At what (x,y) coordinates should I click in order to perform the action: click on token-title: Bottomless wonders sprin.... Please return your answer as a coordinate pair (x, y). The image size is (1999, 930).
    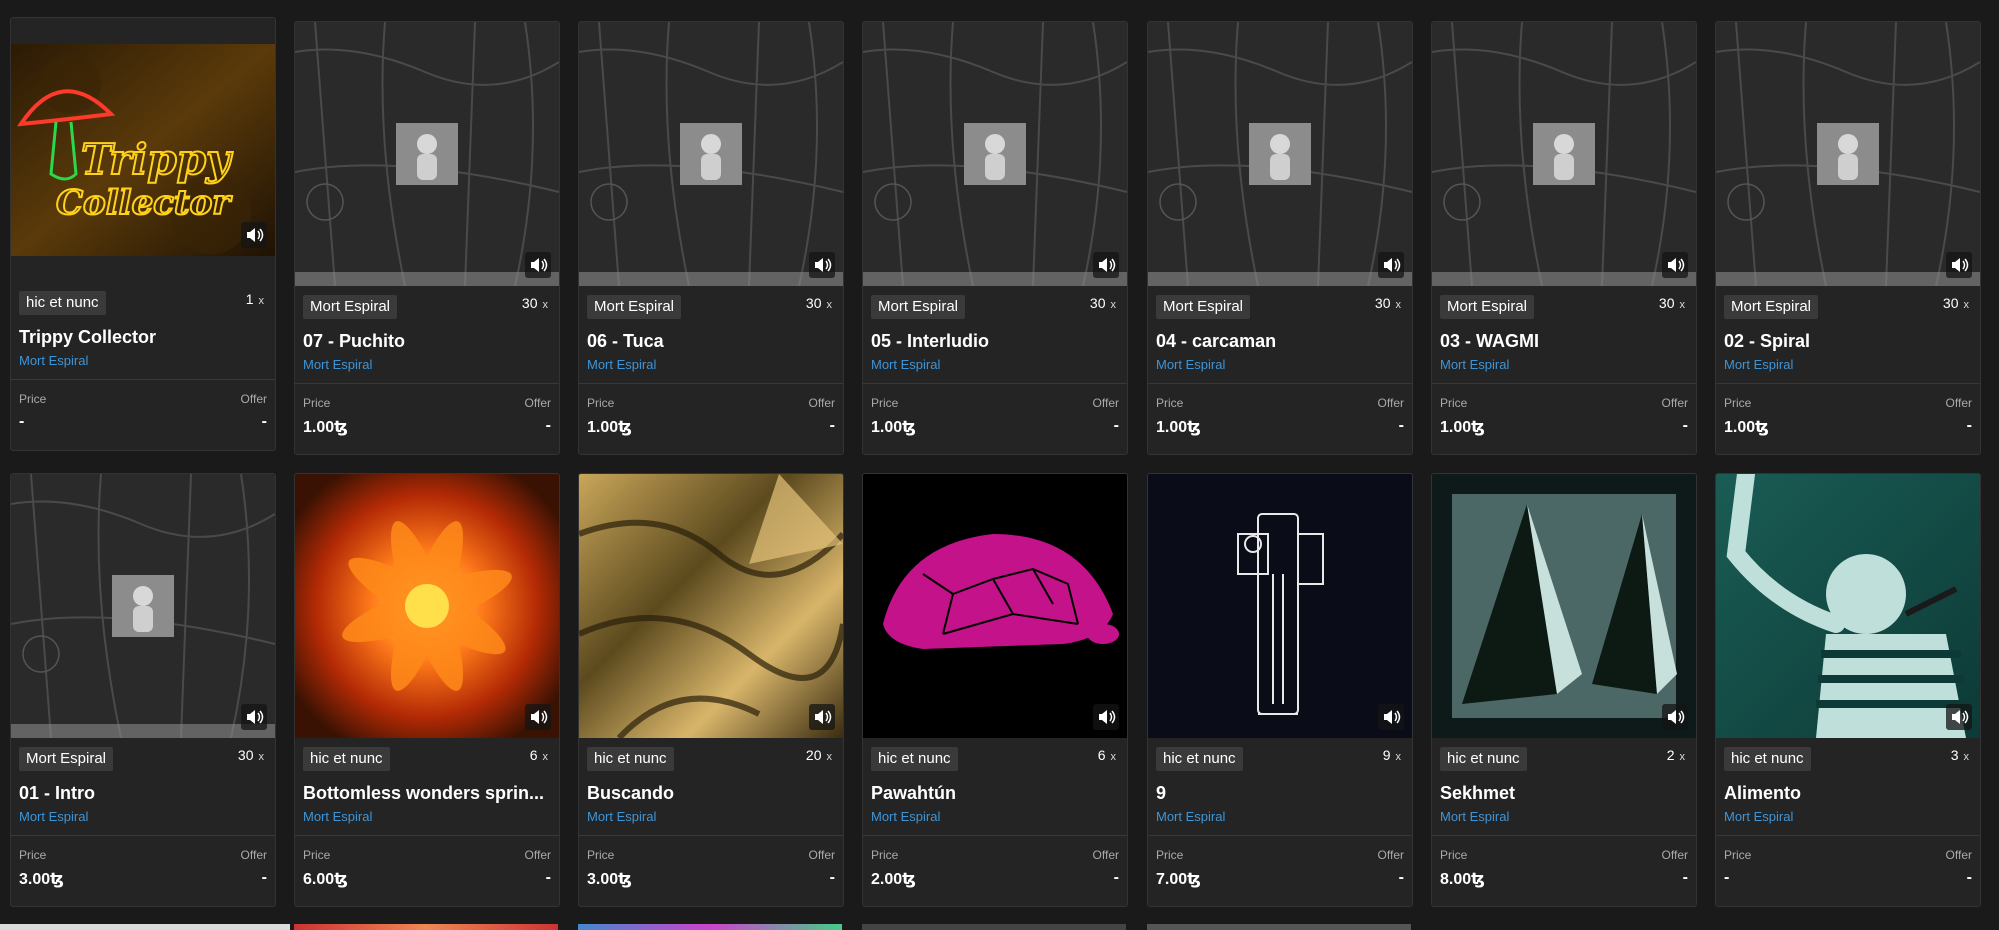
    Looking at the image, I should click on (427, 793).